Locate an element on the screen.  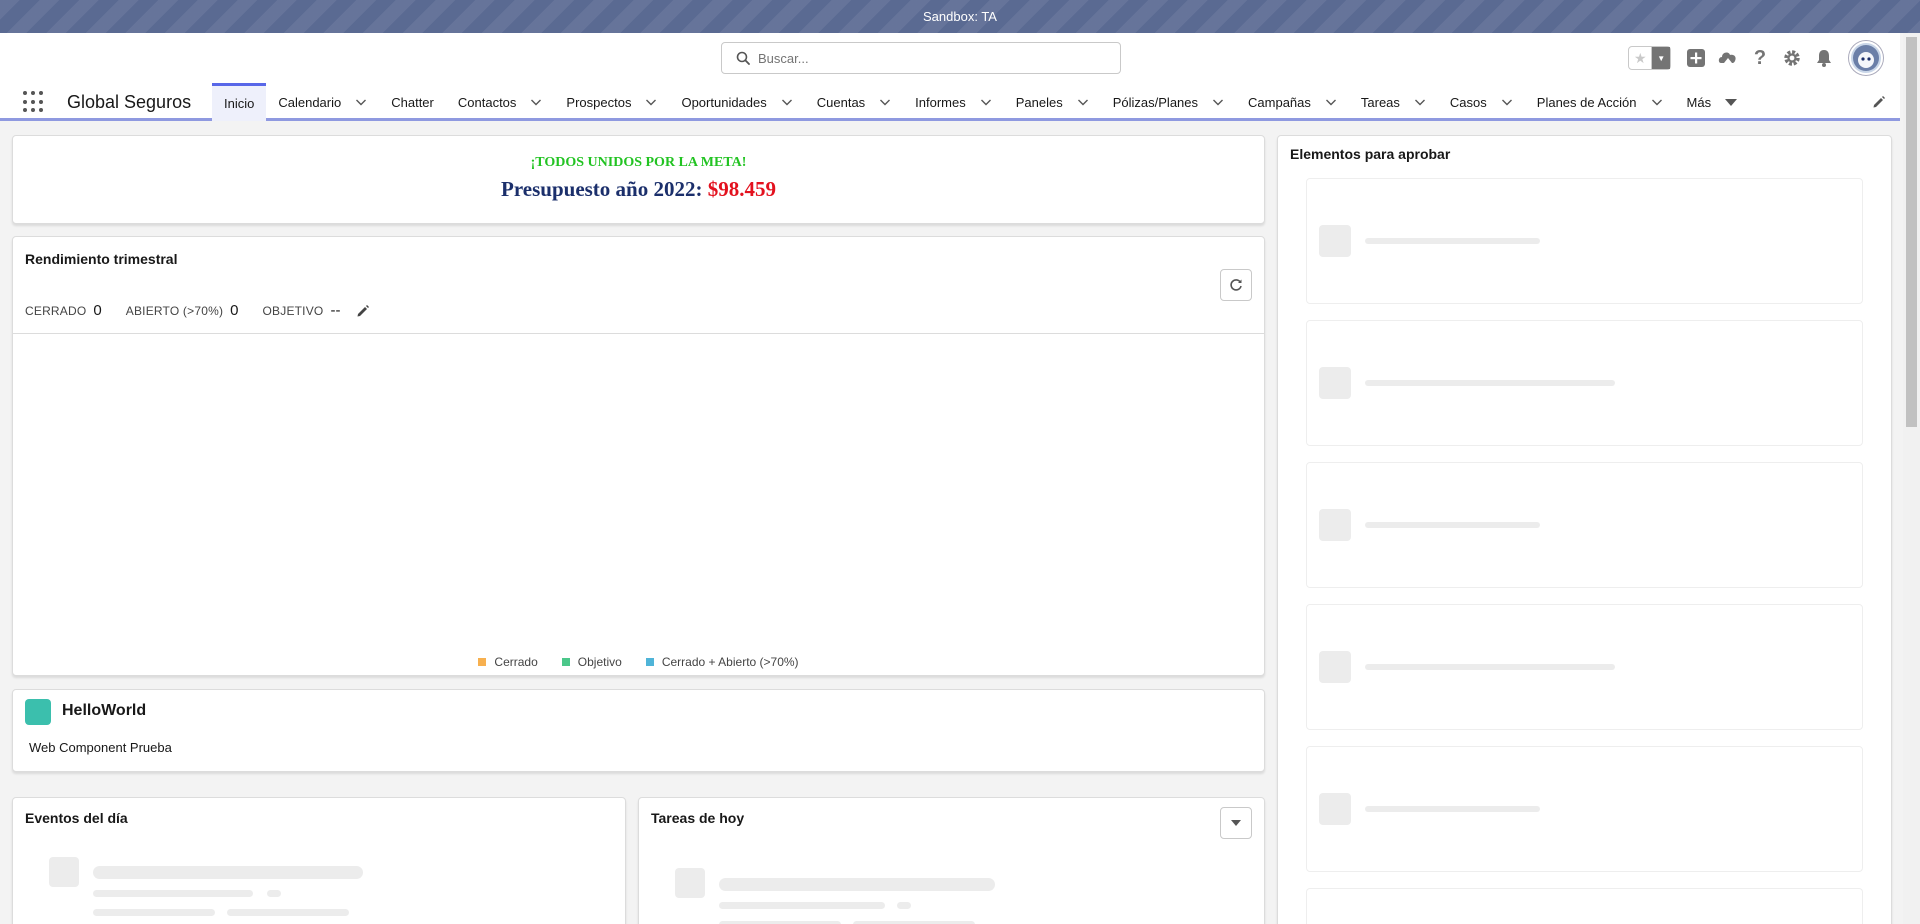
legend-item-closed-open: Cerrado + Abierto (>70%) is located at coordinates (722, 662).